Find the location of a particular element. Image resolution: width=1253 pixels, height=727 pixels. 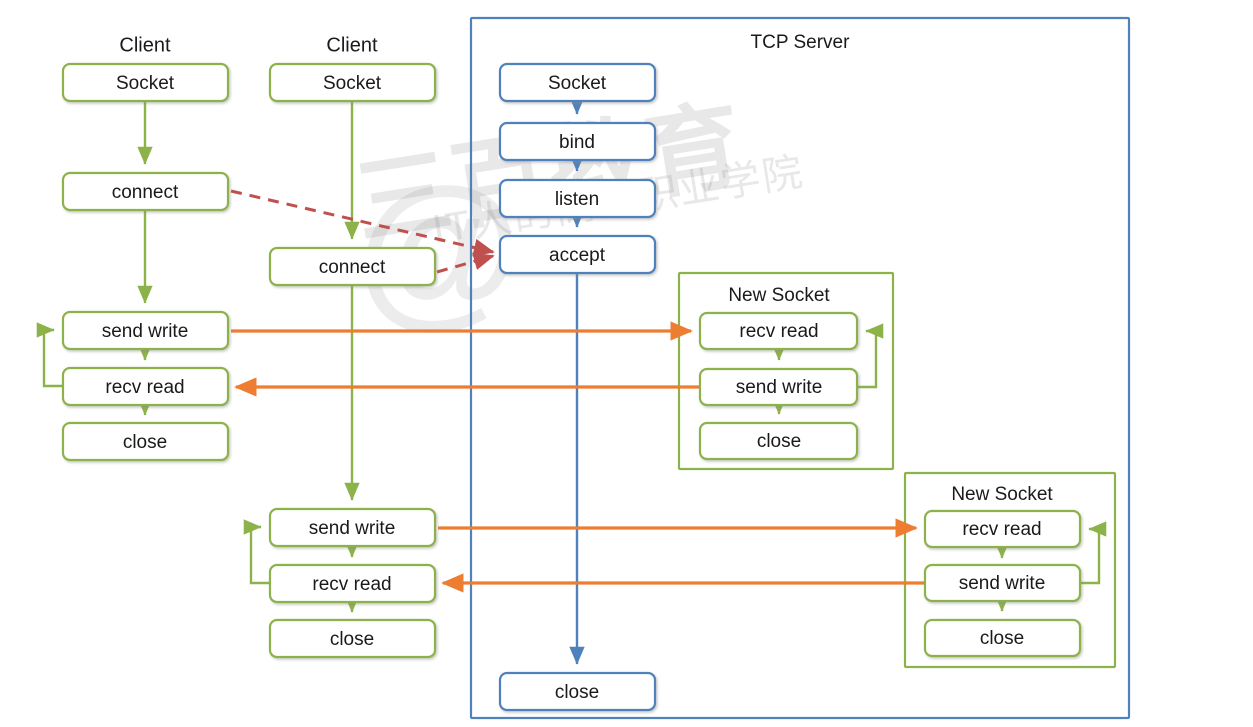

node-s-close: close is located at coordinates (577, 691).